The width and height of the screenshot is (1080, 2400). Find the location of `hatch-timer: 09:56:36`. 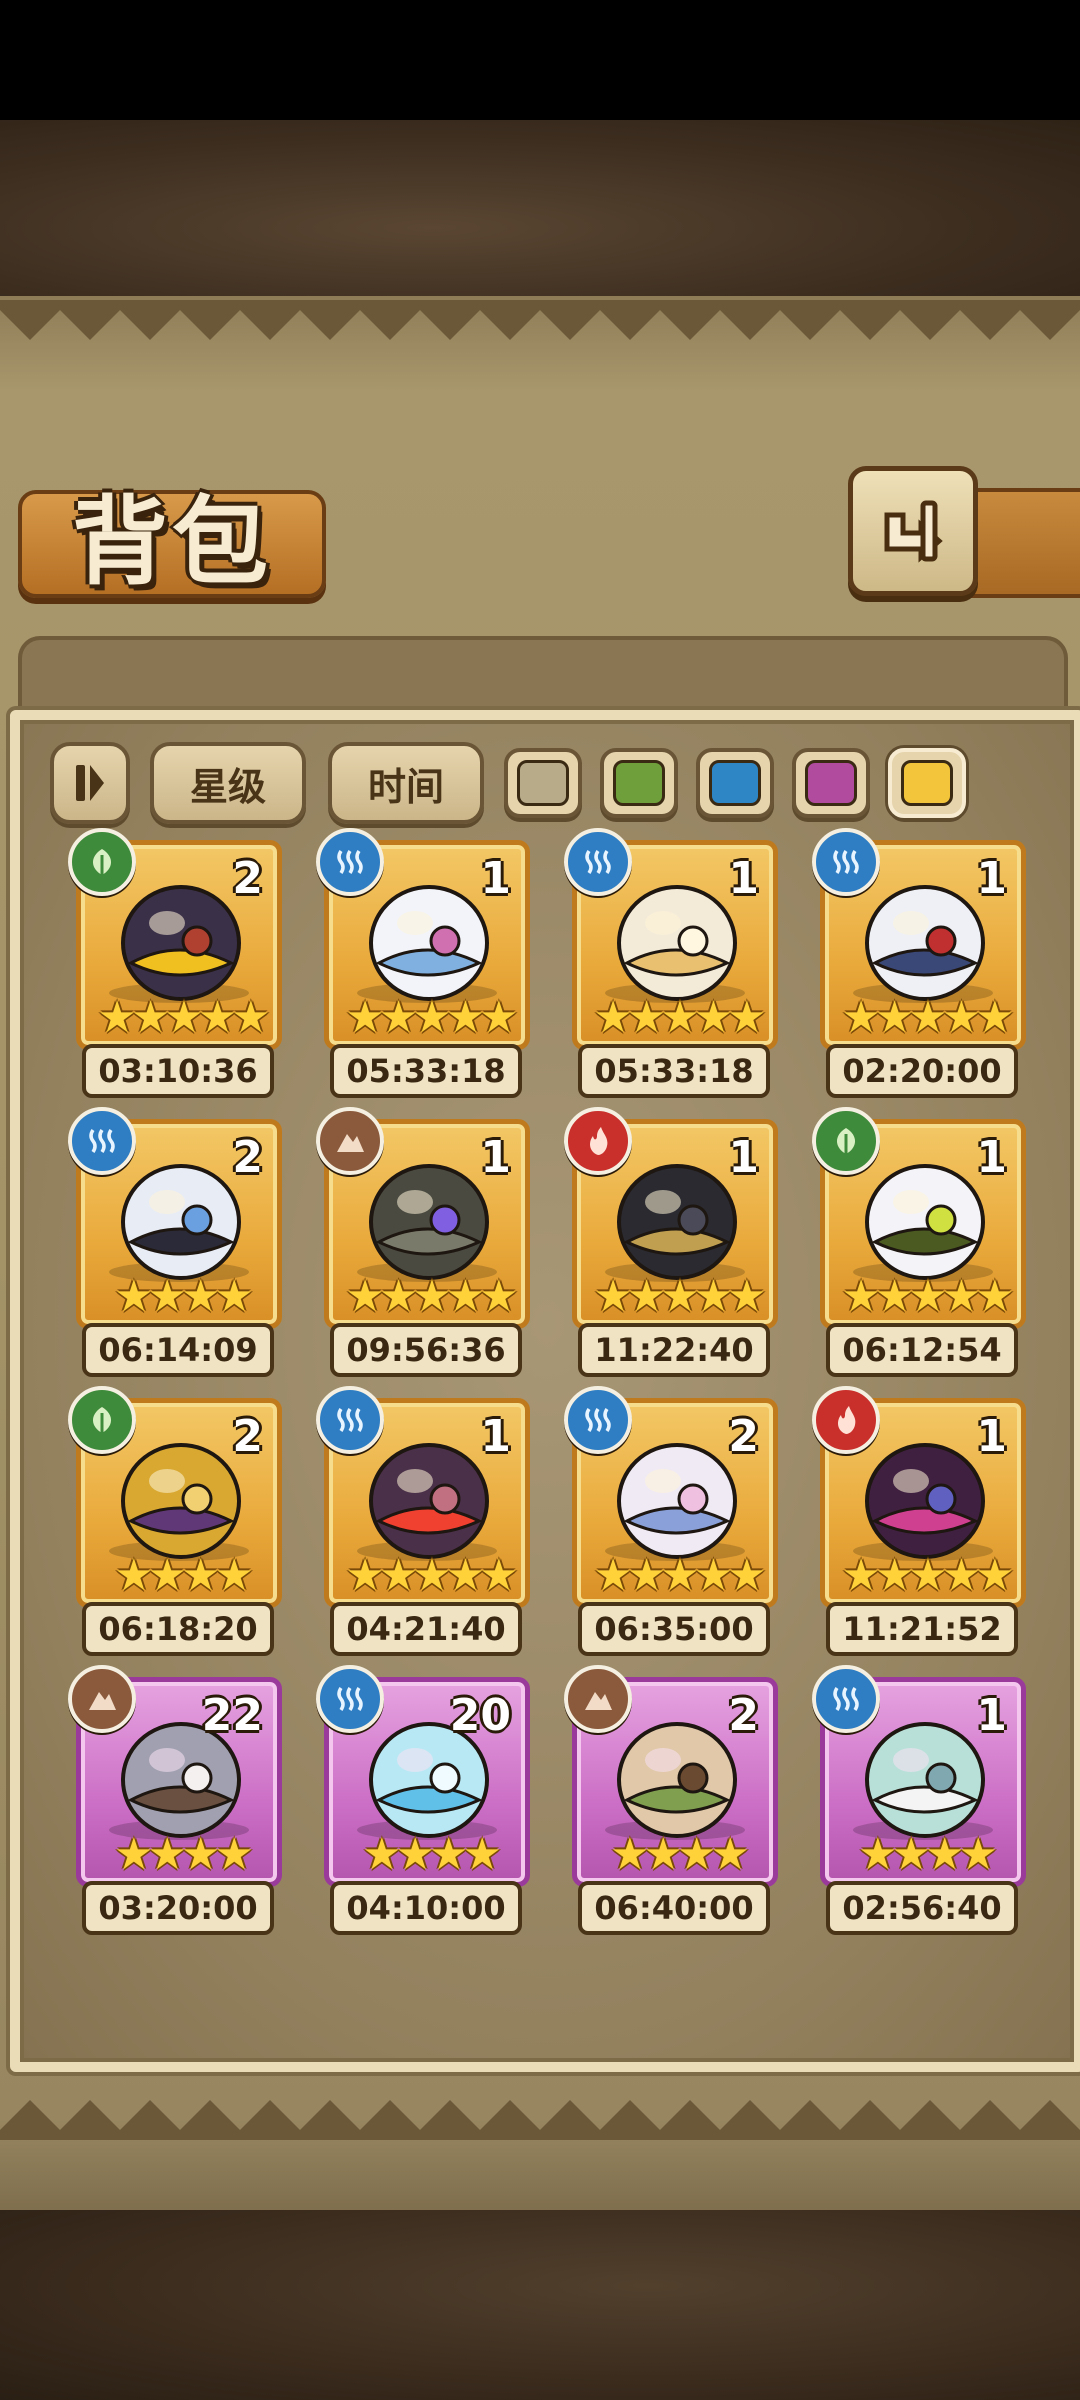

hatch-timer: 09:56:36 is located at coordinates (426, 1350).